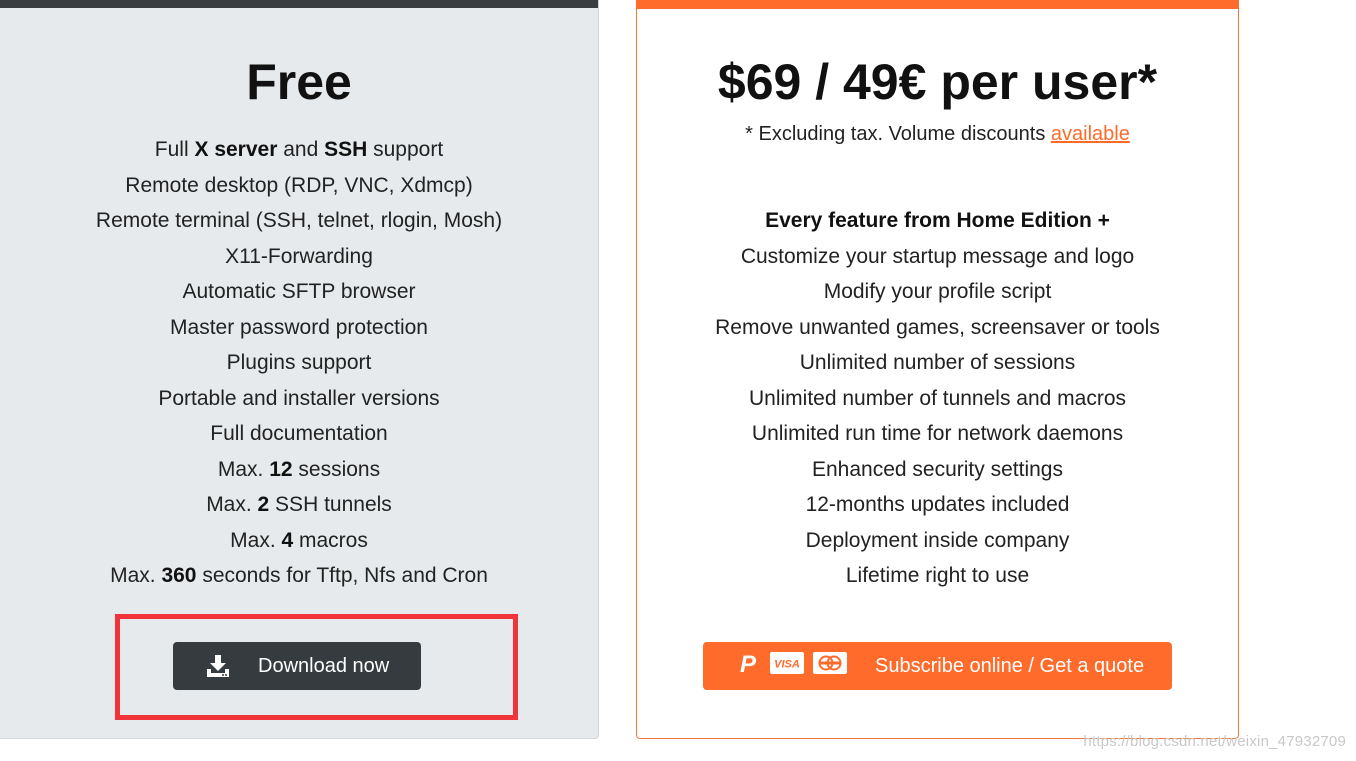 This screenshot has width=1356, height=761. What do you see at coordinates (830, 666) in the screenshot?
I see `mastercard-icon` at bounding box center [830, 666].